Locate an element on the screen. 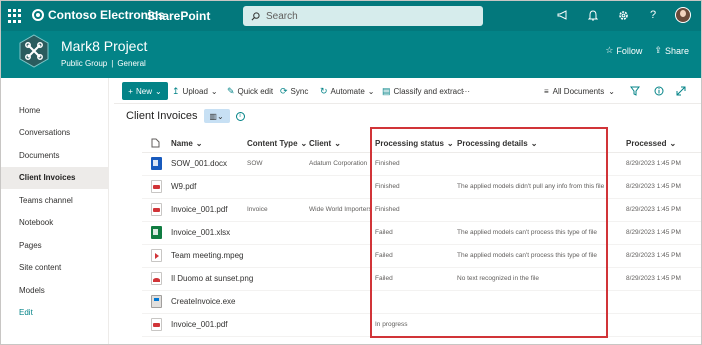 This screenshot has width=702, height=345. sync-icon: ⟳ is located at coordinates (284, 90).